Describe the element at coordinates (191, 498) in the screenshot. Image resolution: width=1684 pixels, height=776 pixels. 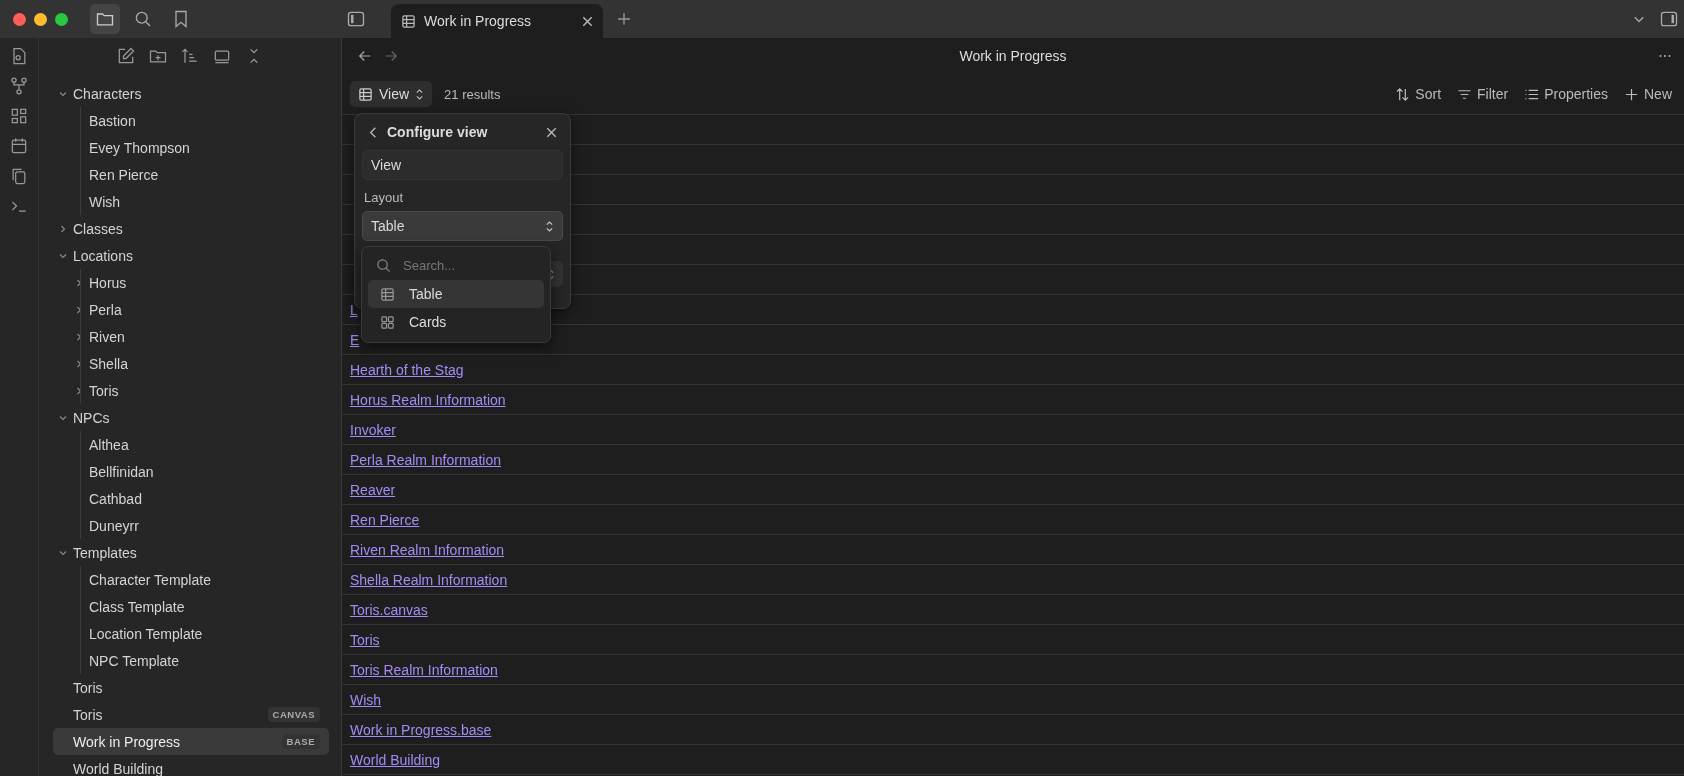
I see `file-tree-item: Cathbad` at that location.